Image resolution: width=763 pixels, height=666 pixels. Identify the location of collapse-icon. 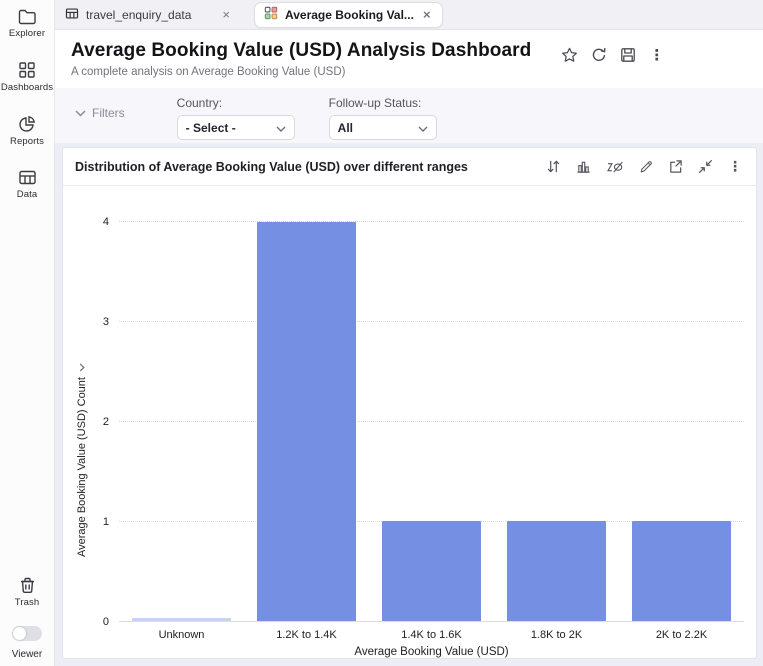
(705, 166).